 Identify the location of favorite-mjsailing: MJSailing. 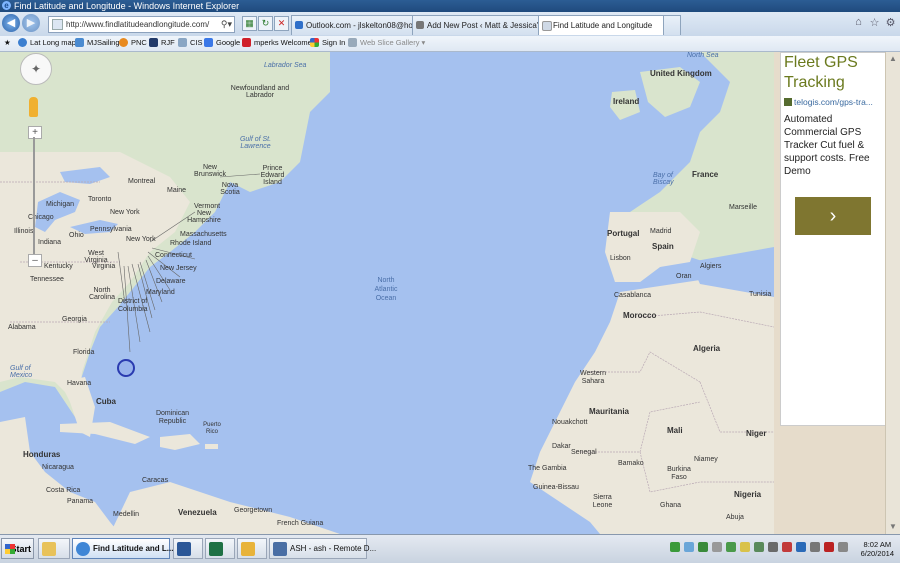
(97, 42).